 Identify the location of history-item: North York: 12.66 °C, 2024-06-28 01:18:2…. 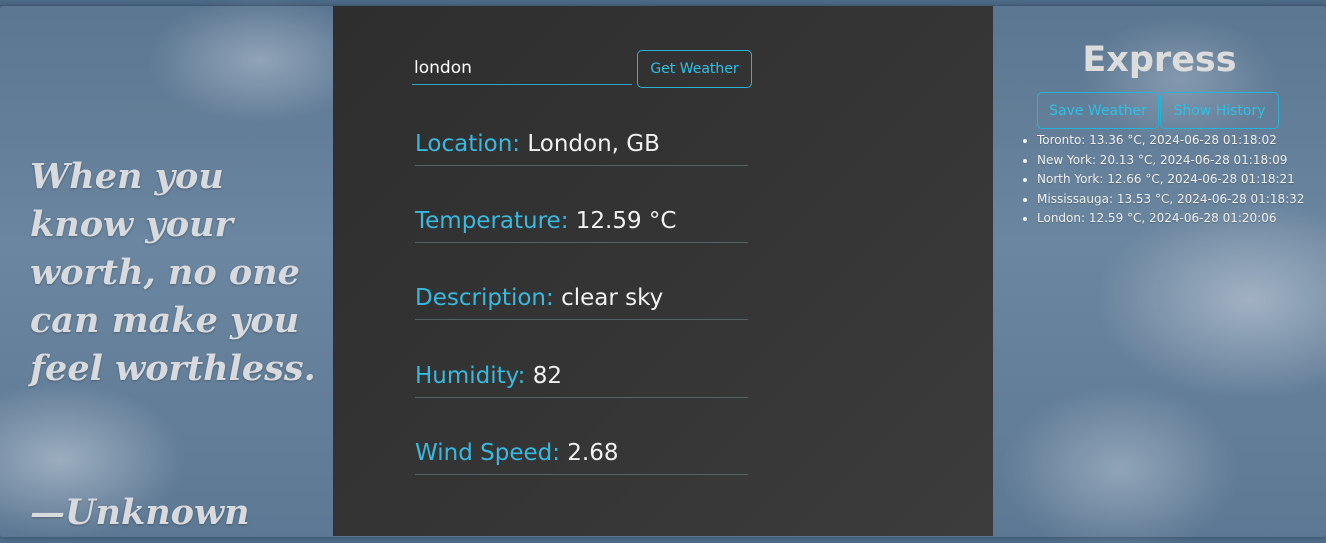
(1170, 180).